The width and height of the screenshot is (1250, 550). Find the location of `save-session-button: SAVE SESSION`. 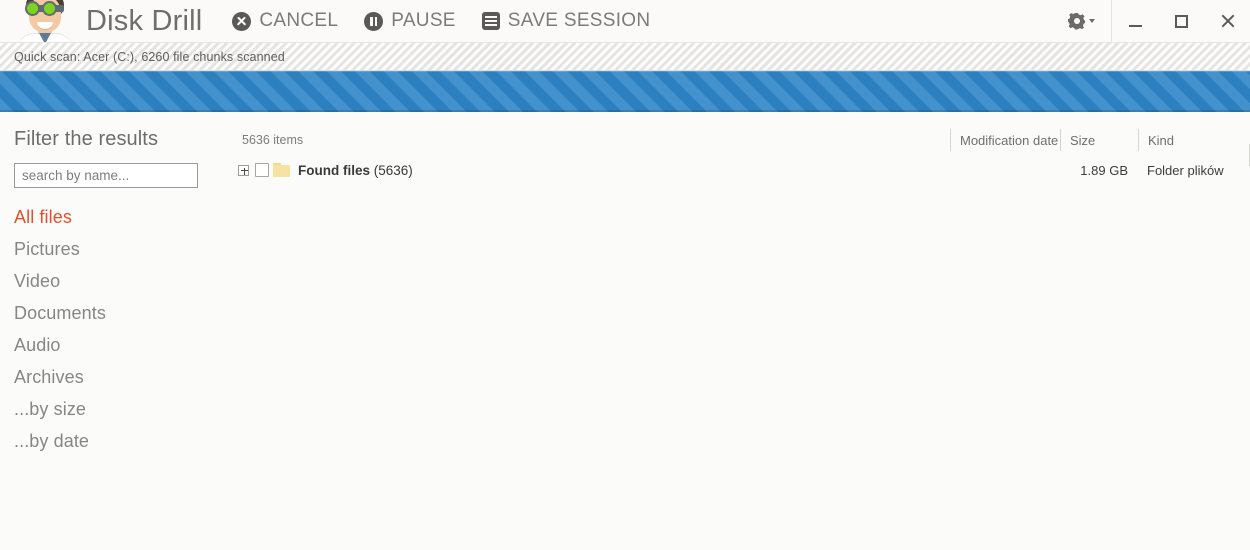

save-session-button: SAVE SESSION is located at coordinates (566, 21).